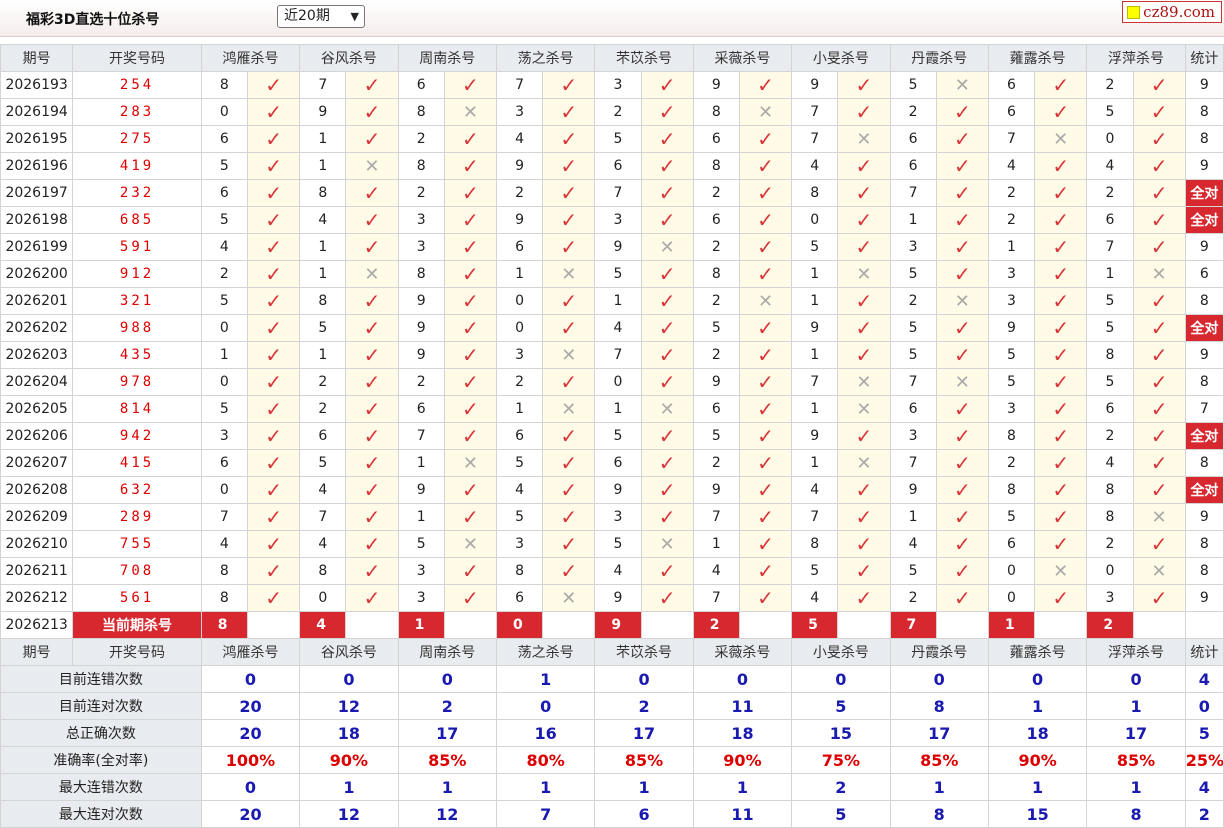 The height and width of the screenshot is (828, 1224). What do you see at coordinates (37, 517) in the screenshot?
I see `issue-cell: 2026209` at bounding box center [37, 517].